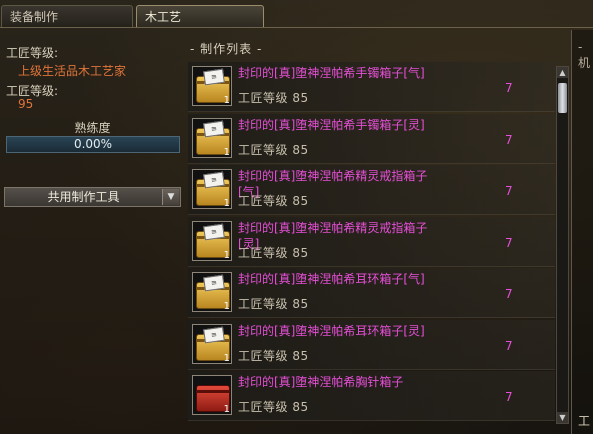 The height and width of the screenshot is (434, 593). What do you see at coordinates (562, 72) in the screenshot?
I see `scroll-up-icon: ▲` at bounding box center [562, 72].